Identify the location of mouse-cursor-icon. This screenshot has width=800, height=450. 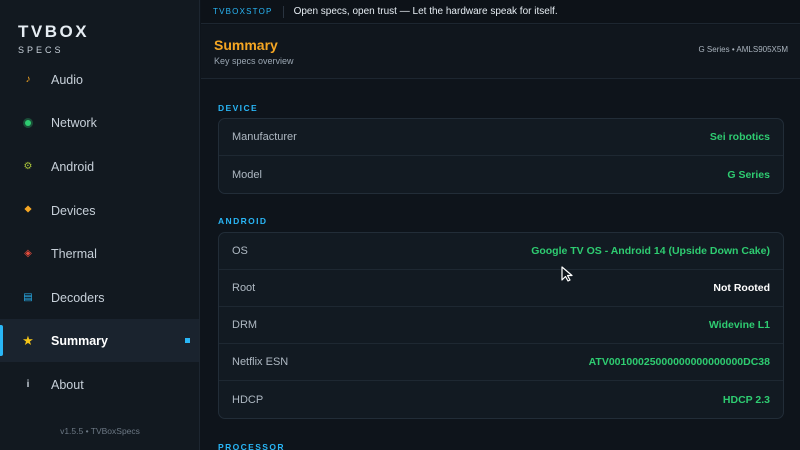
(567, 274).